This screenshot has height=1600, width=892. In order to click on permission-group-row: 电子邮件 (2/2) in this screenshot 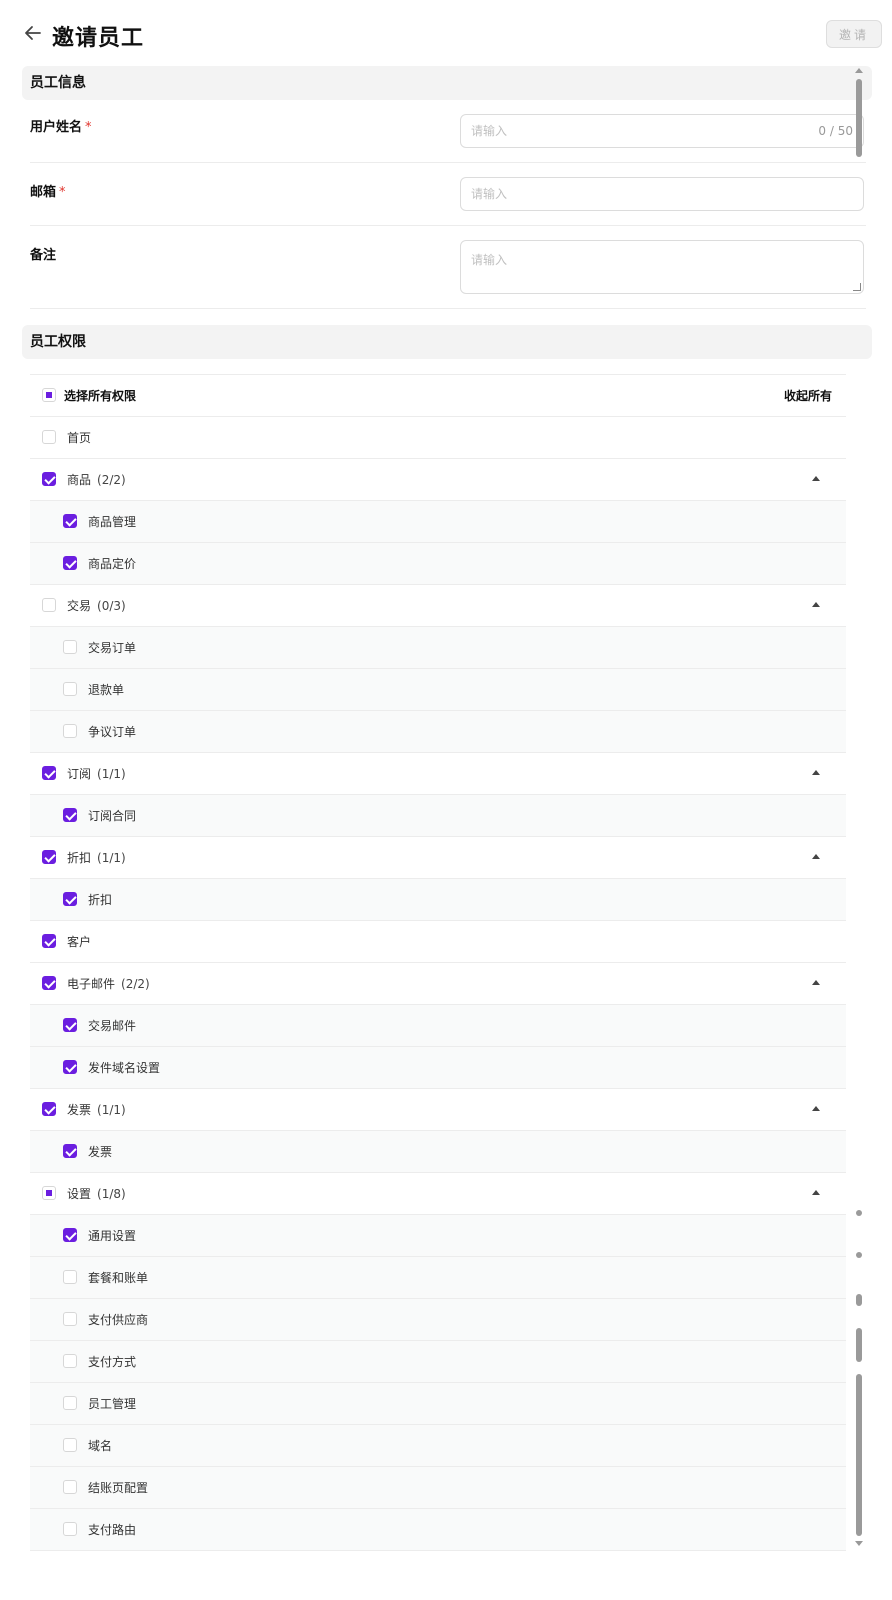, I will do `click(438, 984)`.